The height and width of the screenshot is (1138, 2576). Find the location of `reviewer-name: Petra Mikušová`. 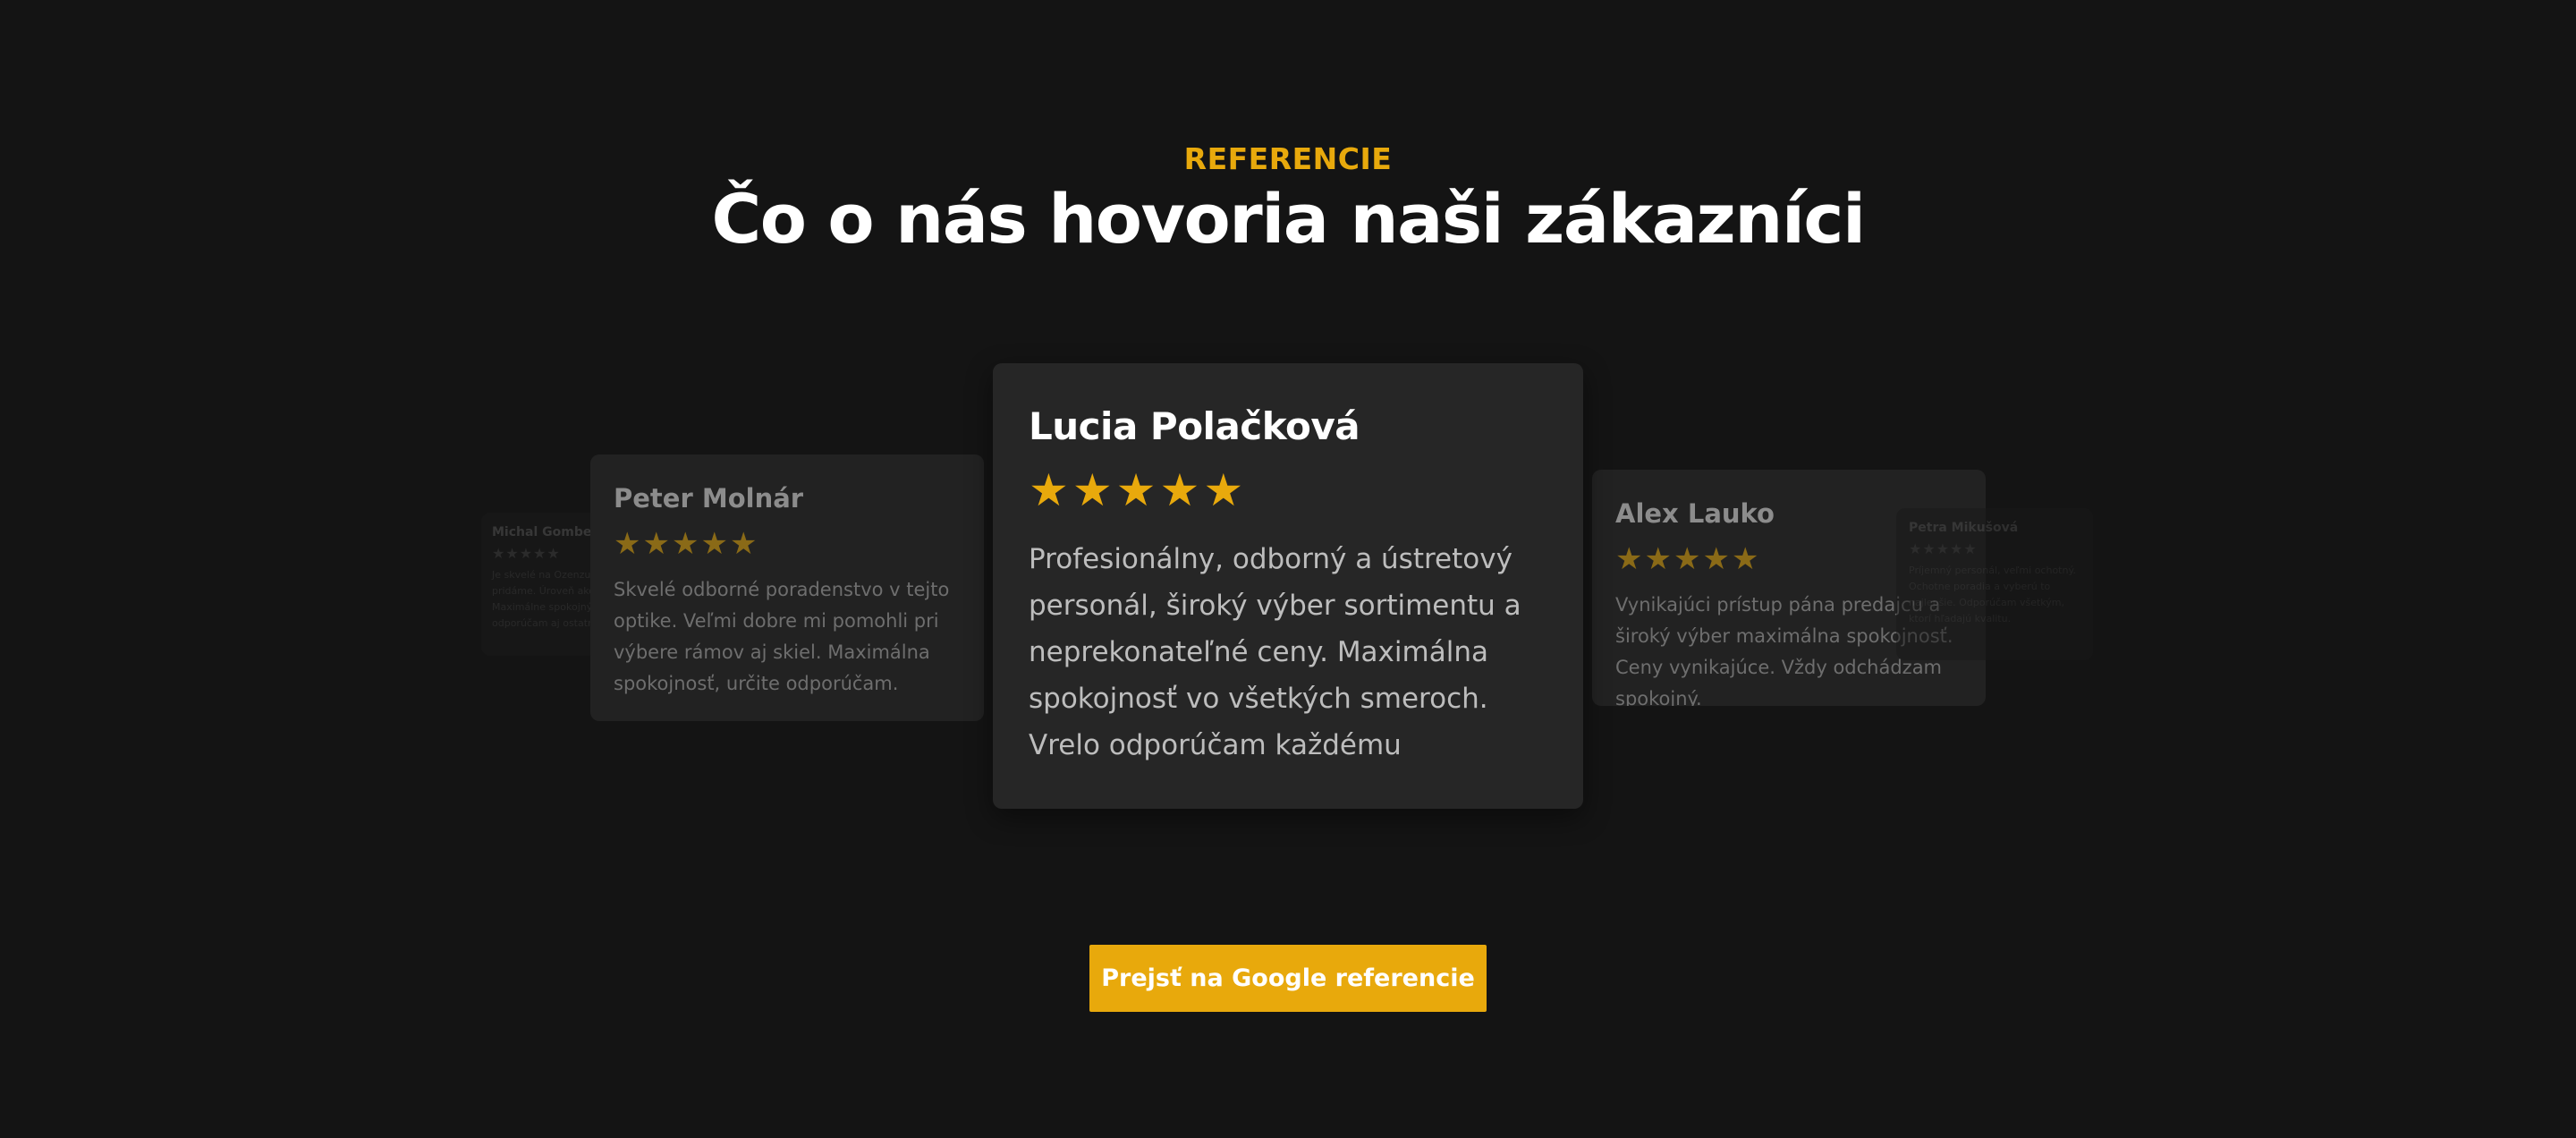

reviewer-name: Petra Mikušová is located at coordinates (1964, 528).